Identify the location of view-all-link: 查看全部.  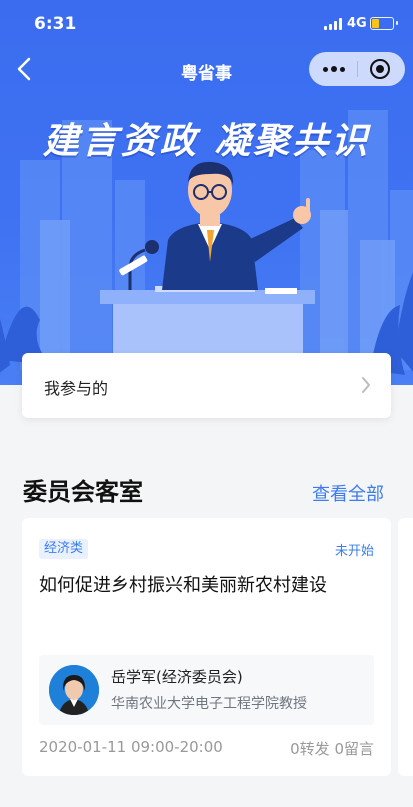
(348, 493).